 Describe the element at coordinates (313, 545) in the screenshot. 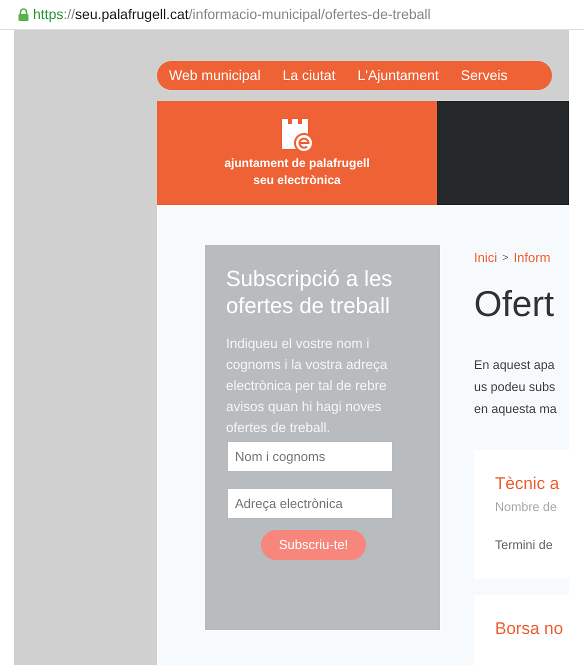

I see `subscribe-button: Subscriu-te!` at that location.